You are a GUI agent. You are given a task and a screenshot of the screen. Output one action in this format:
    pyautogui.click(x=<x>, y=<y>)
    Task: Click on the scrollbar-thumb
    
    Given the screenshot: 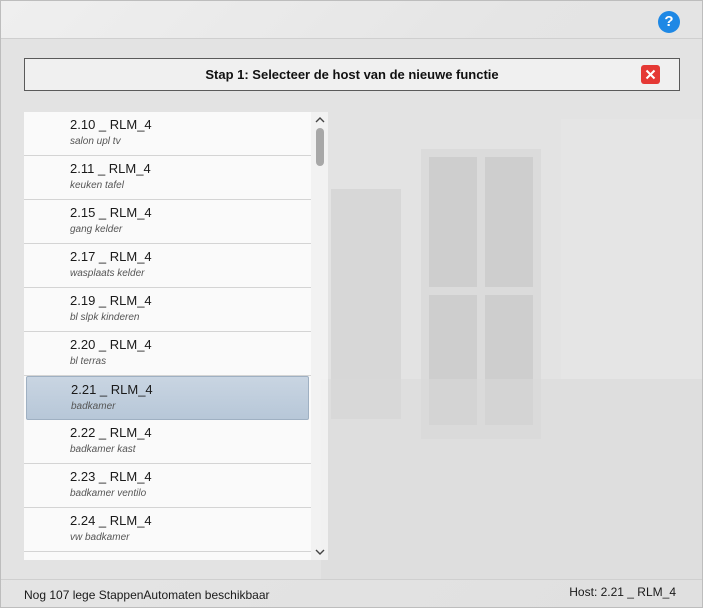 What is the action you would take?
    pyautogui.click(x=320, y=147)
    